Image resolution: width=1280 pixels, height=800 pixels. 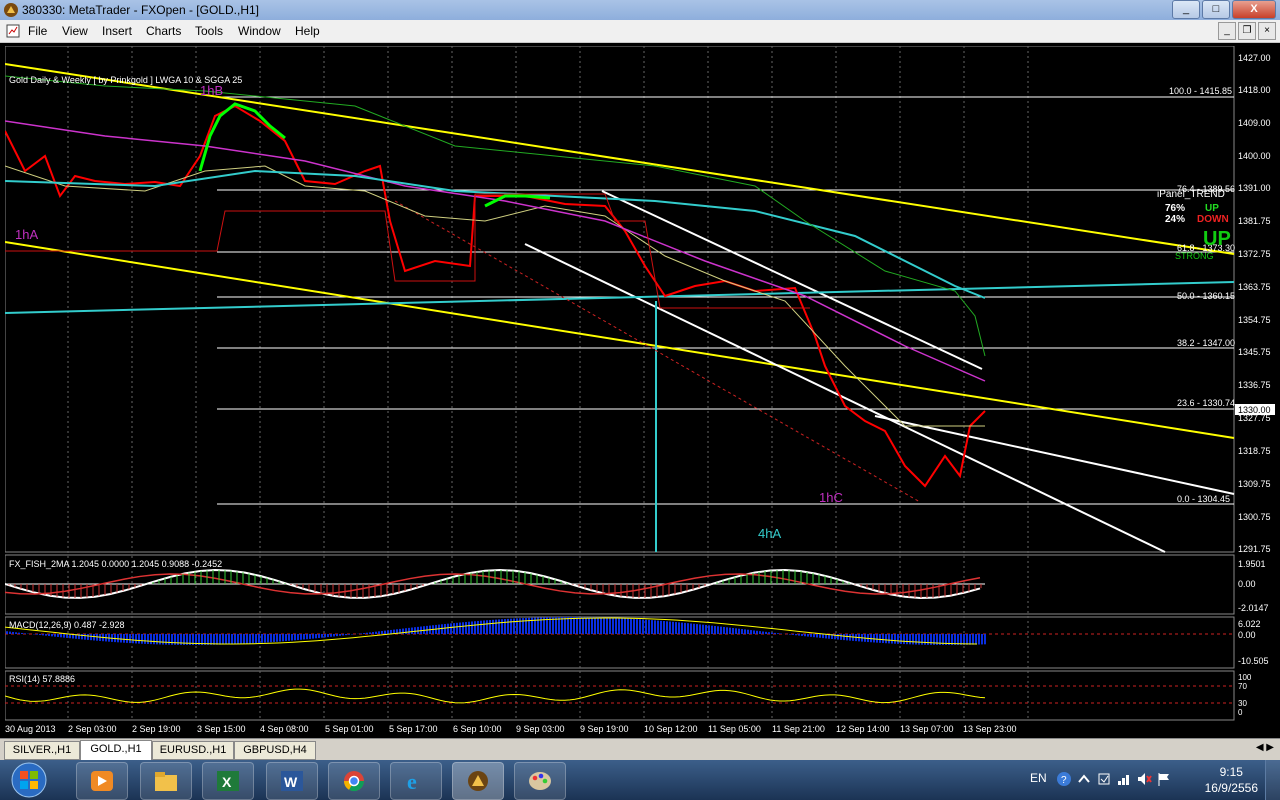 I want to click on taskbar-clock: 9:15 16/9/2556, so click(x=1231, y=780).